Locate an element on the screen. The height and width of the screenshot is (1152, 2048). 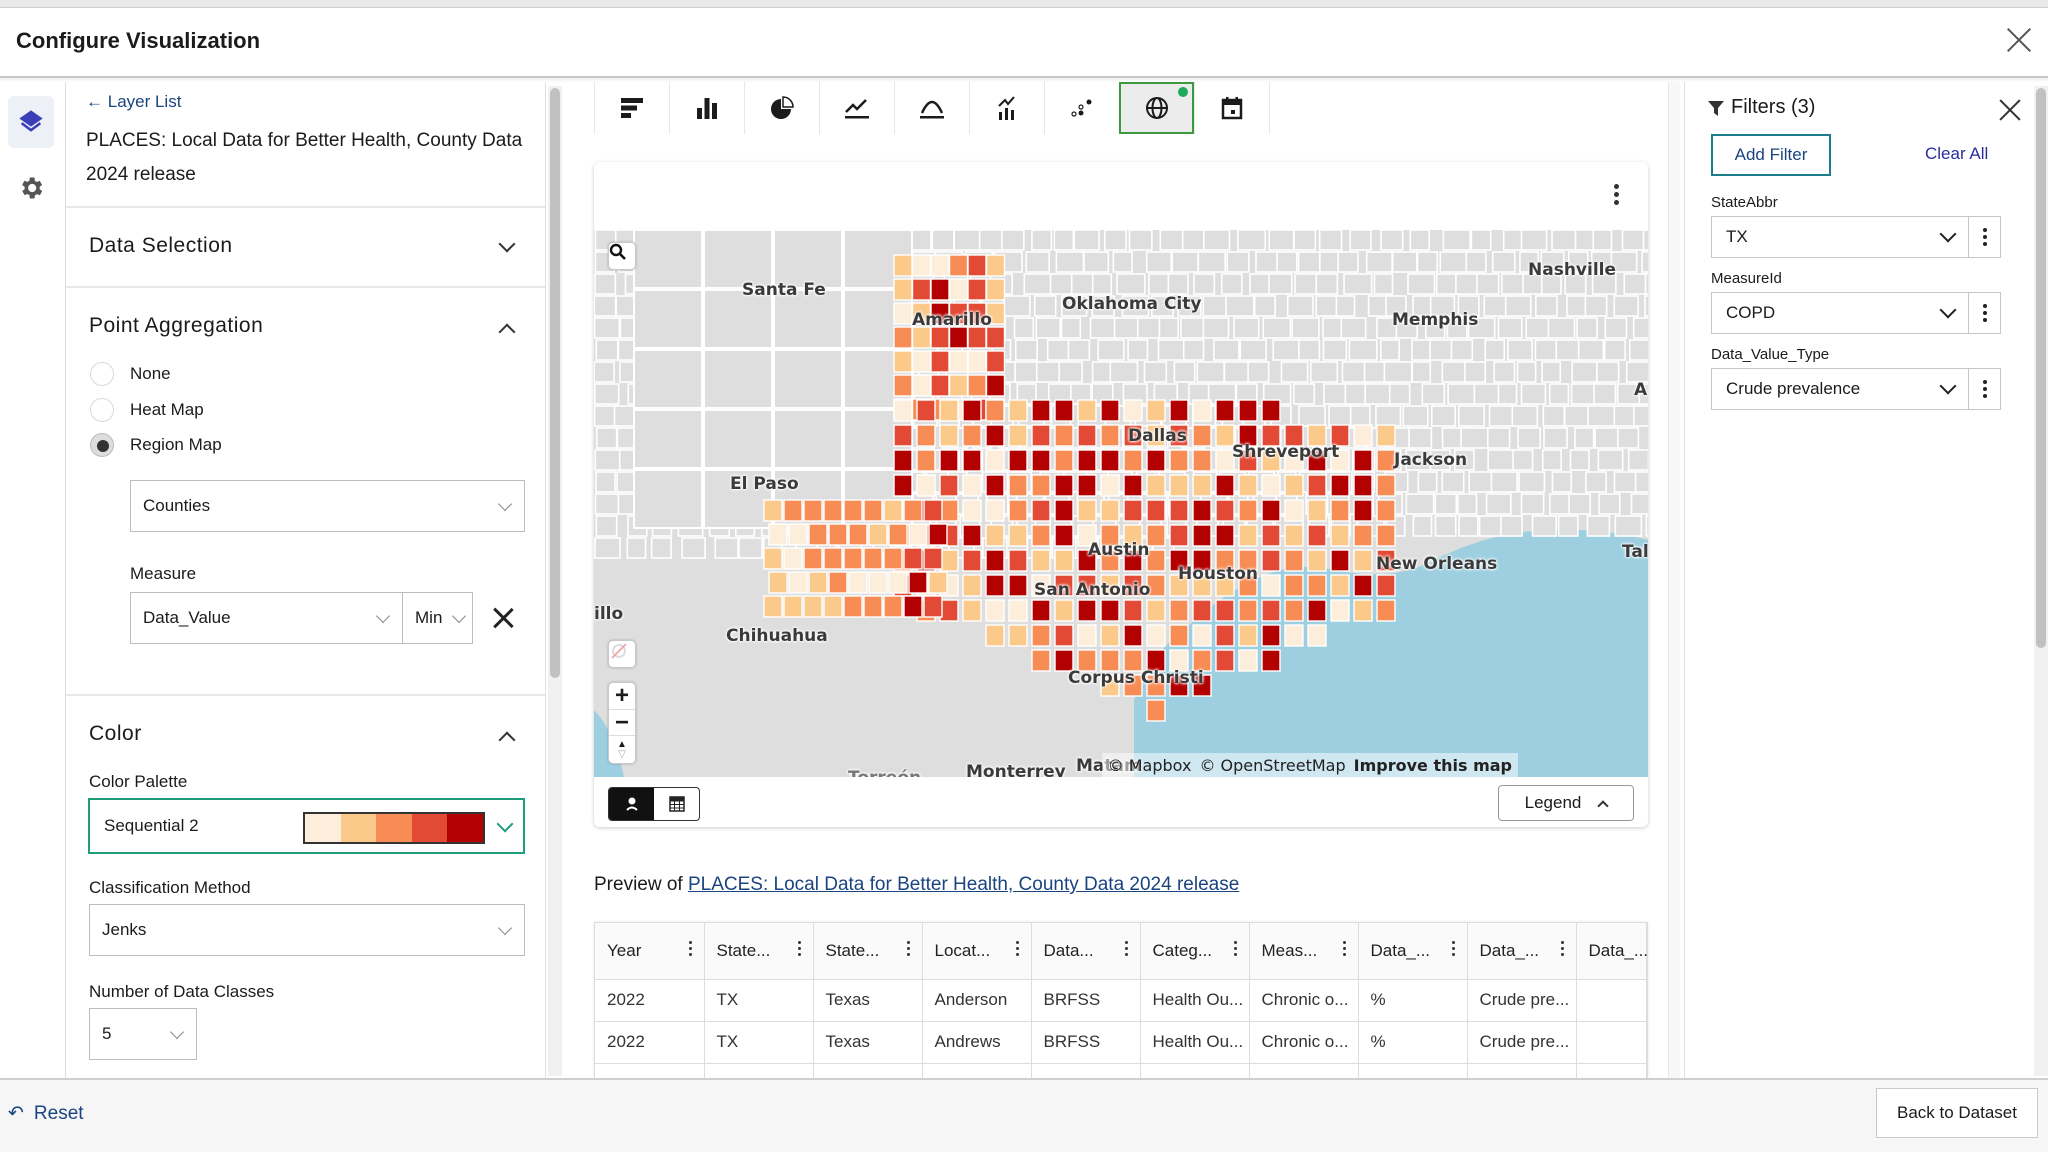
pie-chart-button is located at coordinates (781, 108).